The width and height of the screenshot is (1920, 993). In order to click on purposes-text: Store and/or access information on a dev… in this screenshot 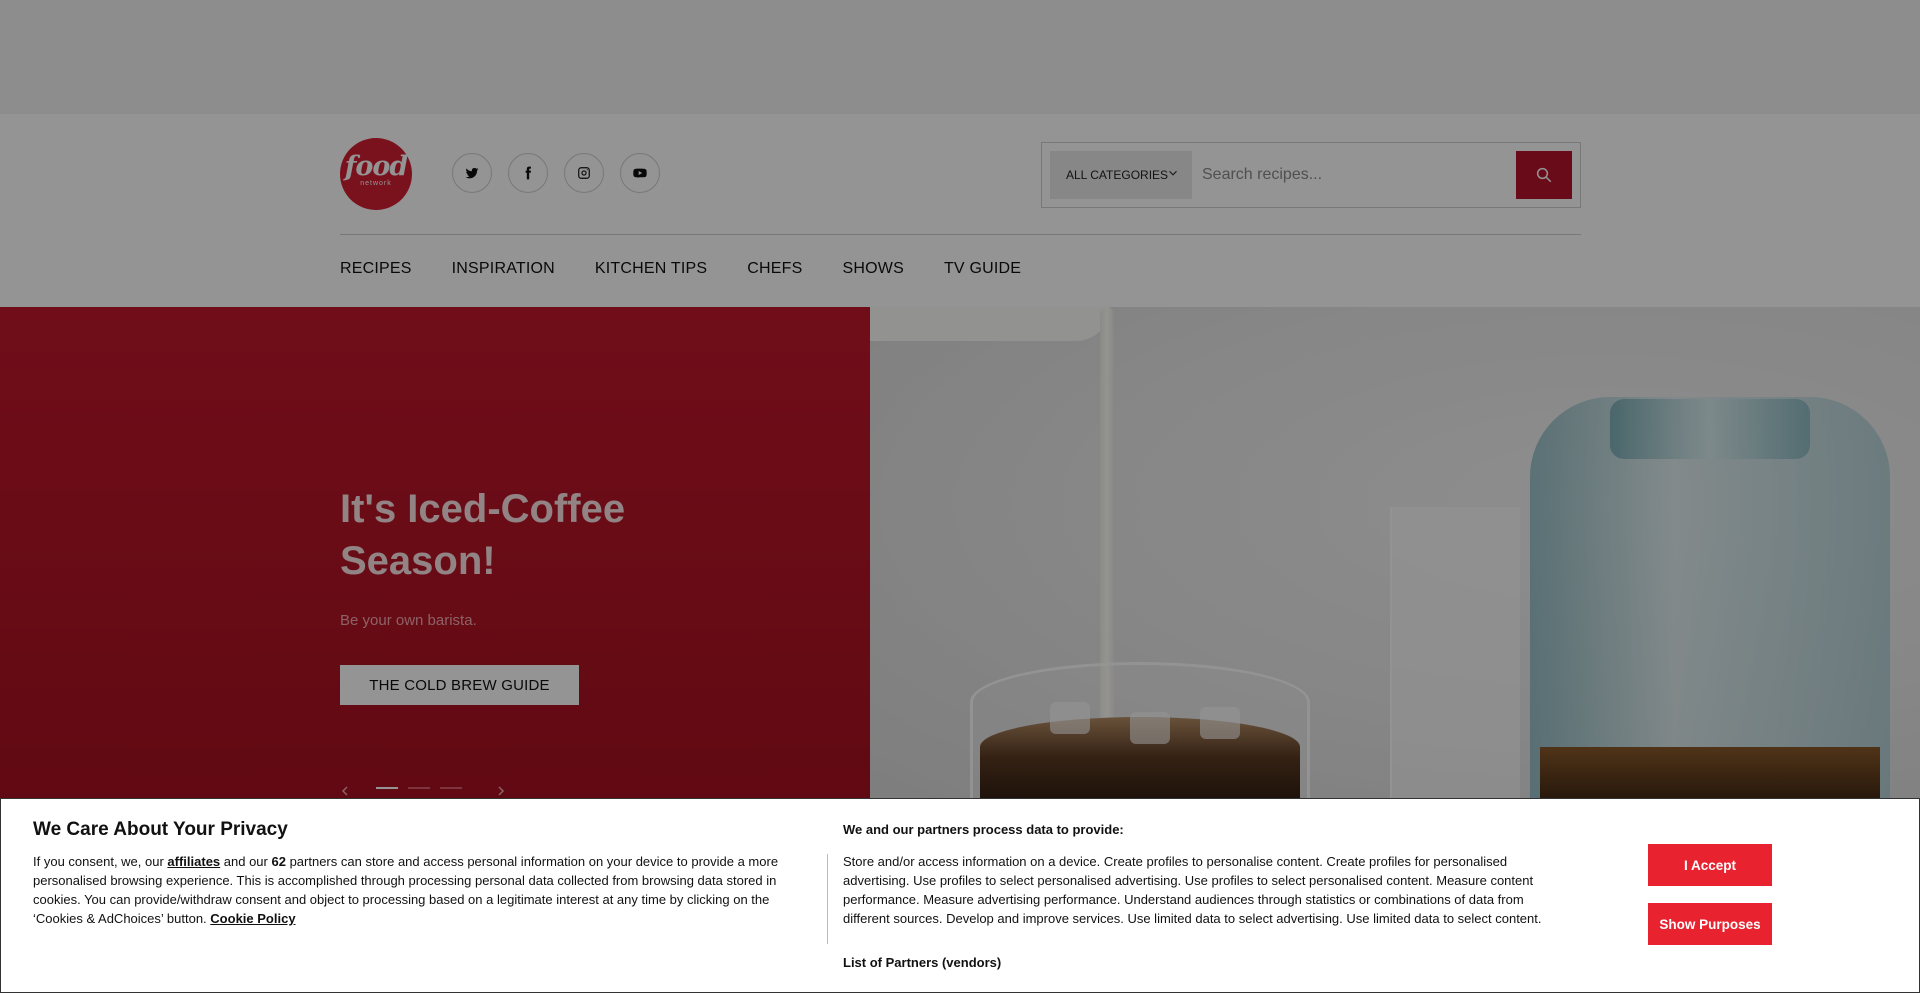, I will do `click(1192, 890)`.